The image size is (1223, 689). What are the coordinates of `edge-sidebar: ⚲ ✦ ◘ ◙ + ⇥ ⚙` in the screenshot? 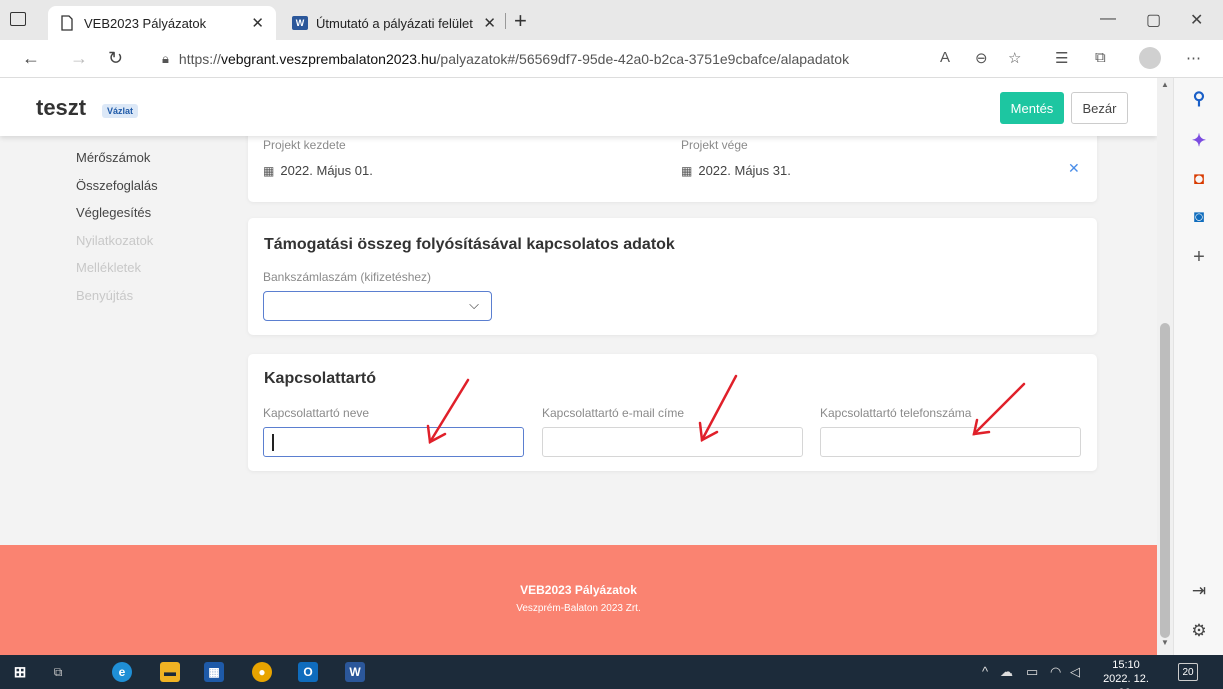 It's located at (1198, 366).